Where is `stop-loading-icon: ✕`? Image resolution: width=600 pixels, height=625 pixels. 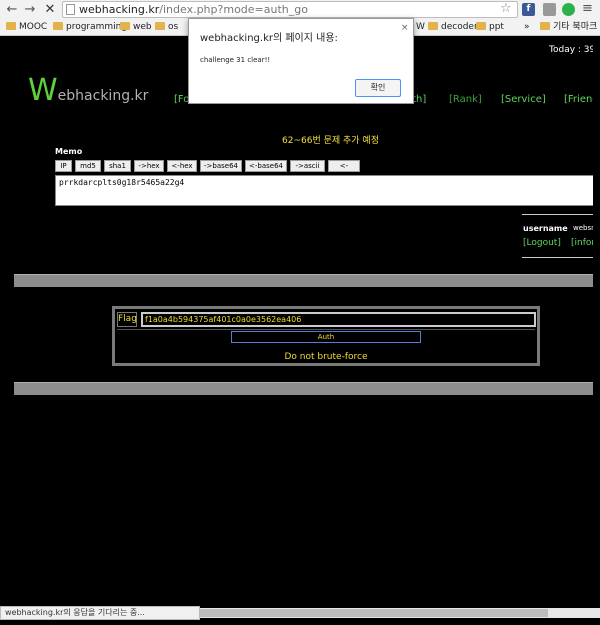
stop-loading-icon: ✕ is located at coordinates (50, 10).